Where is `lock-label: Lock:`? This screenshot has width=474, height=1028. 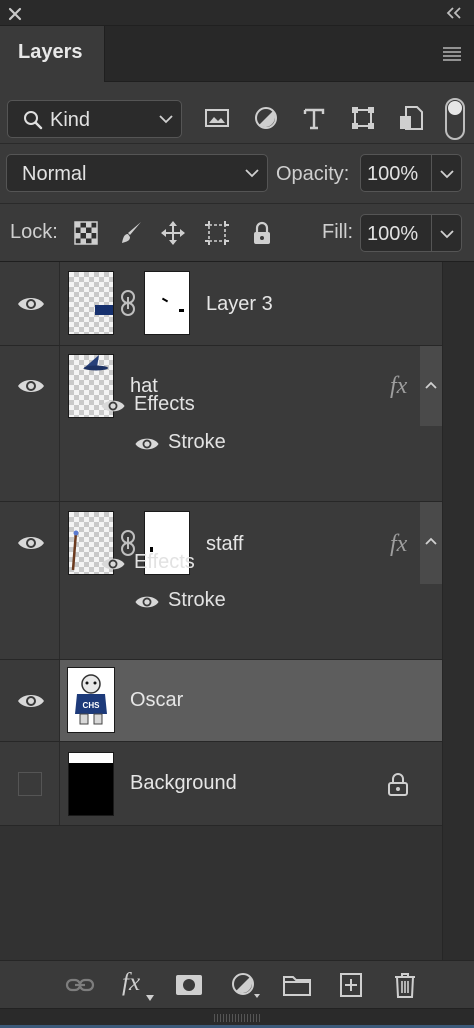
lock-label: Lock: is located at coordinates (34, 232).